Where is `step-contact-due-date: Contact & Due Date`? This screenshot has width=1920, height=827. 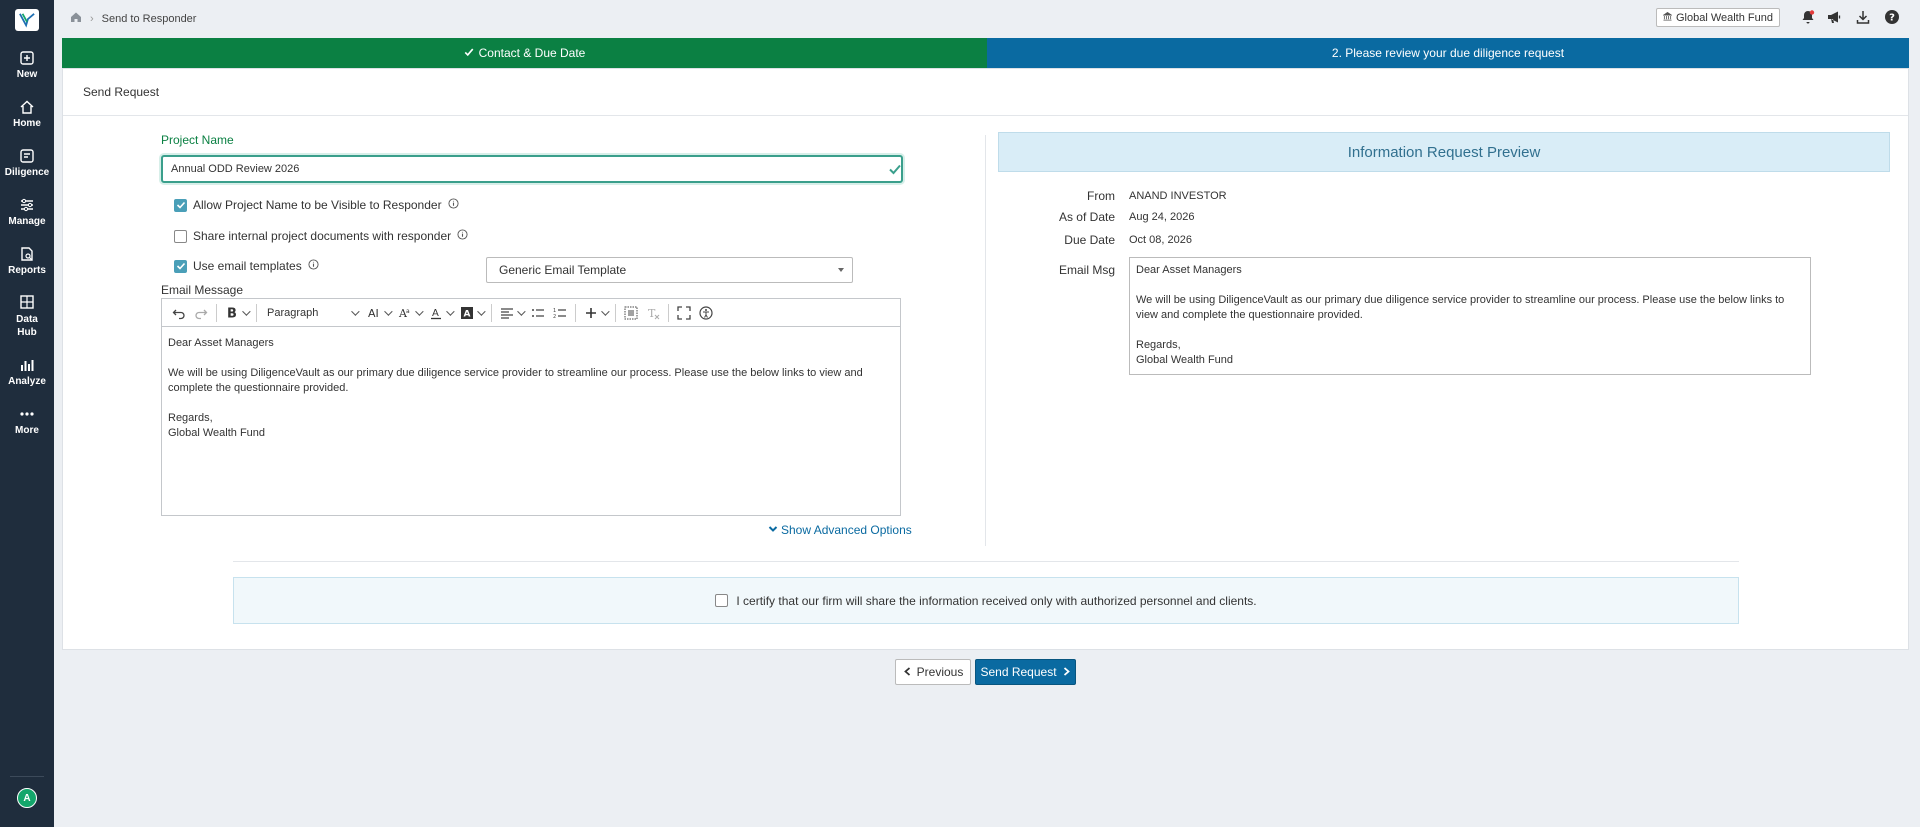
step-contact-due-date: Contact & Due Date is located at coordinates (524, 53).